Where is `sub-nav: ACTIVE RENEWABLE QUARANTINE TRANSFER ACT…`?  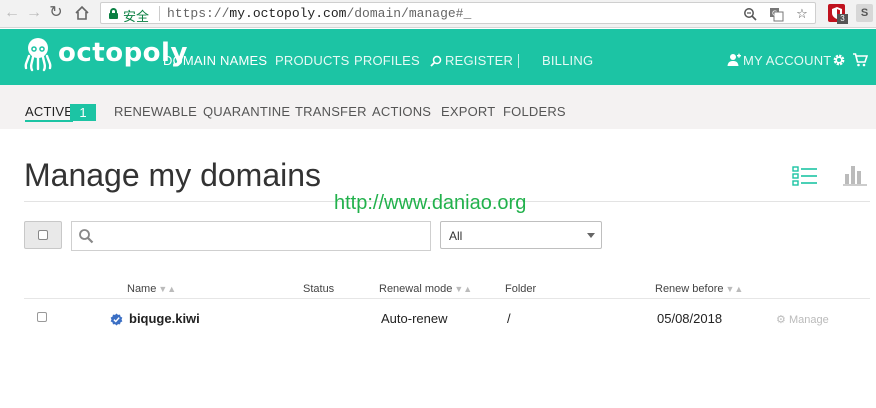
sub-nav: ACTIVE RENEWABLE QUARANTINE TRANSFER ACT… is located at coordinates (438, 107).